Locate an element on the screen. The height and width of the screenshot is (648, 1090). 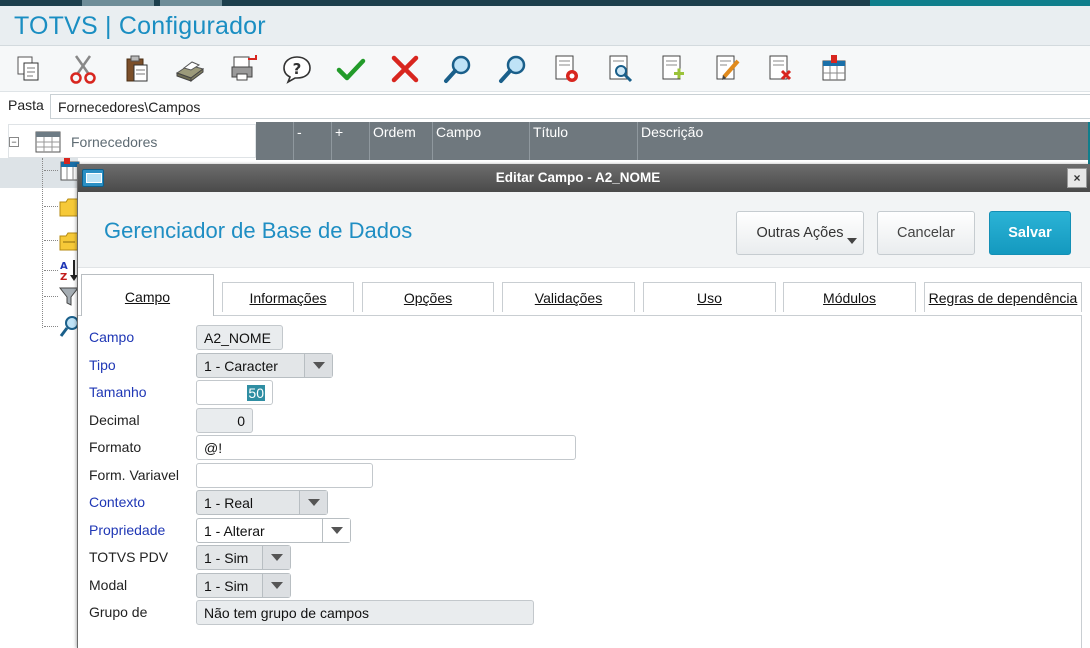
decimal-label: Decimal is located at coordinates (114, 420).